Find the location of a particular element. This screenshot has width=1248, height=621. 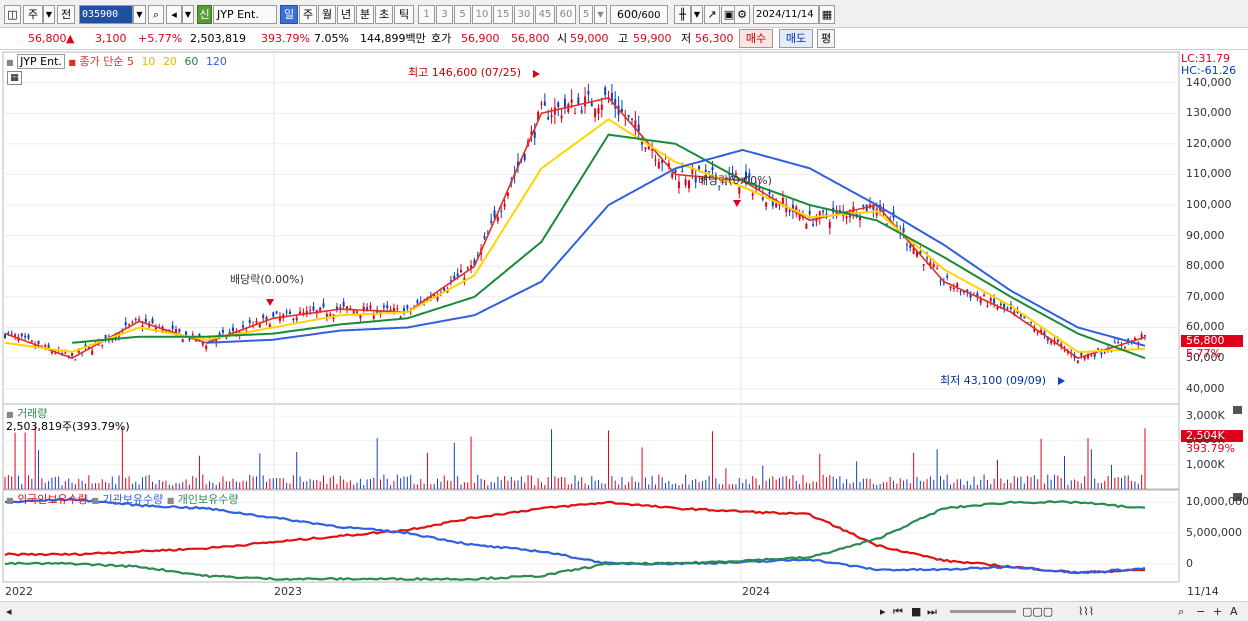

minute-3-button: 3 is located at coordinates (444, 14).